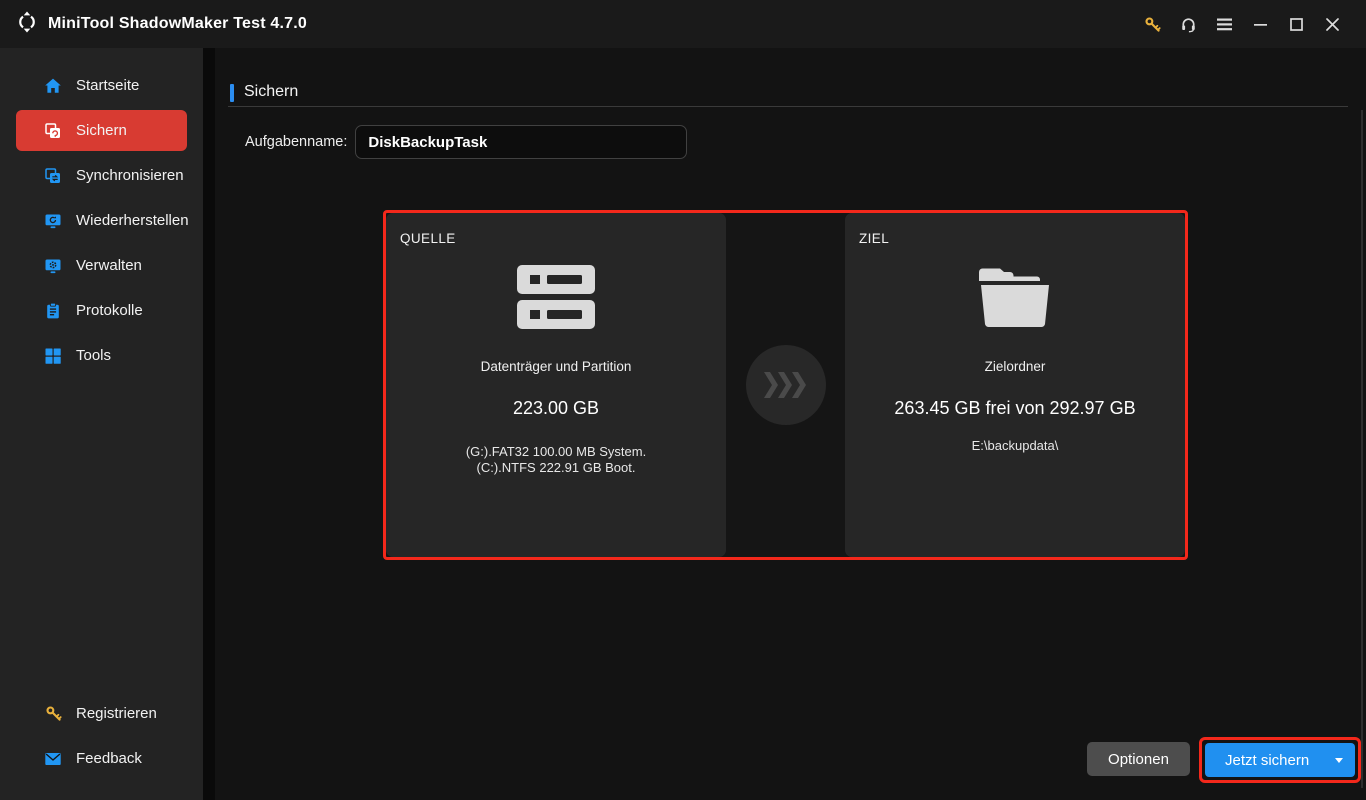 Image resolution: width=1366 pixels, height=800 pixels. Describe the element at coordinates (108, 85) in the screenshot. I see `sidebar-item-label: Startseite` at that location.